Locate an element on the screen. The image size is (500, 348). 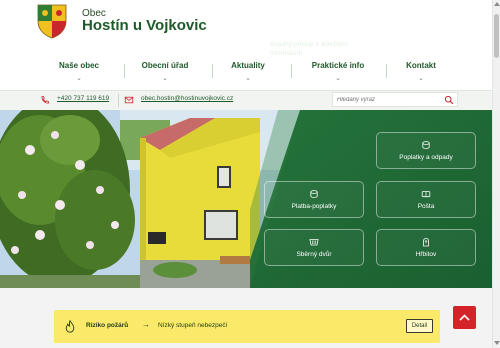
tile-label: Poplatky a odpady is located at coordinates (426, 157).